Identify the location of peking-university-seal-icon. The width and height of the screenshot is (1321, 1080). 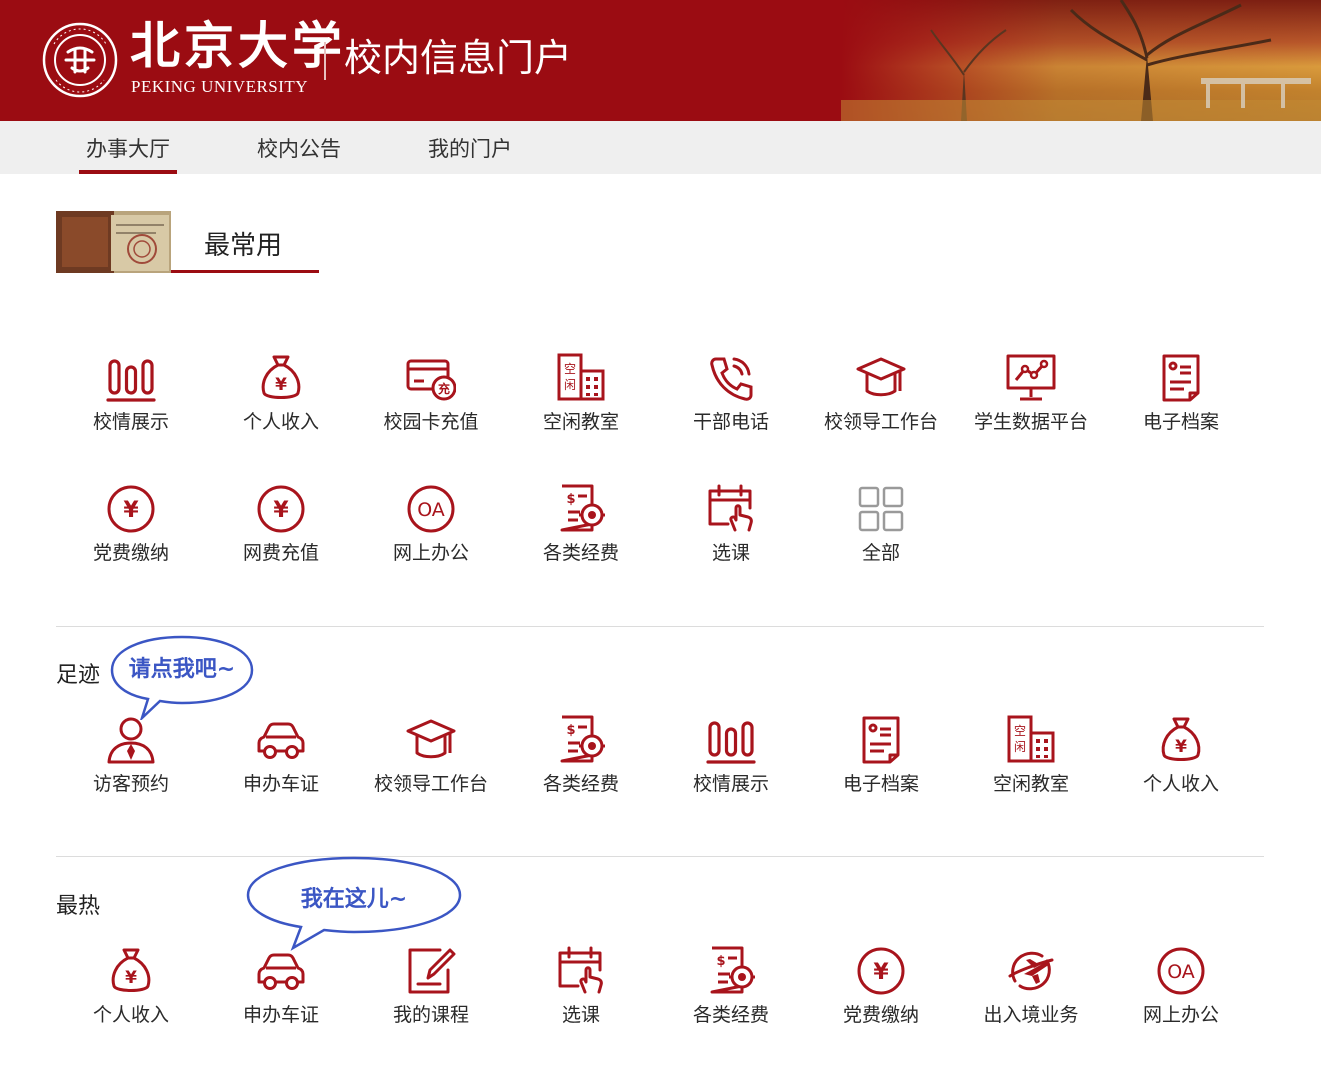
(80, 60).